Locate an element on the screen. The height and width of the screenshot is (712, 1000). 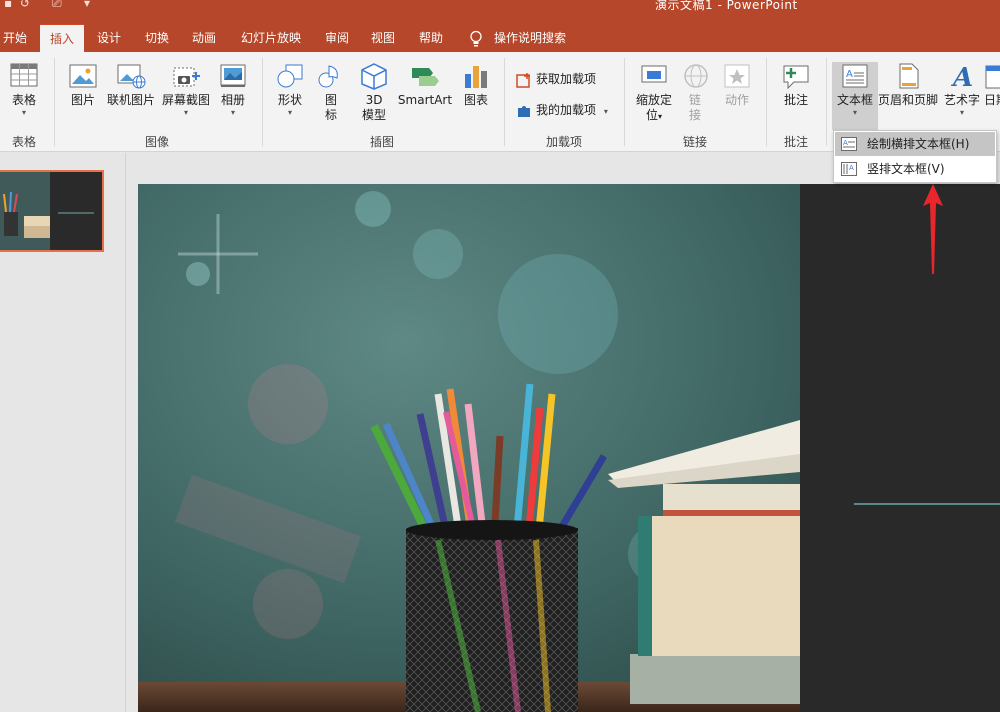
customize-qat-icon: ▾ is located at coordinates (87, 5).